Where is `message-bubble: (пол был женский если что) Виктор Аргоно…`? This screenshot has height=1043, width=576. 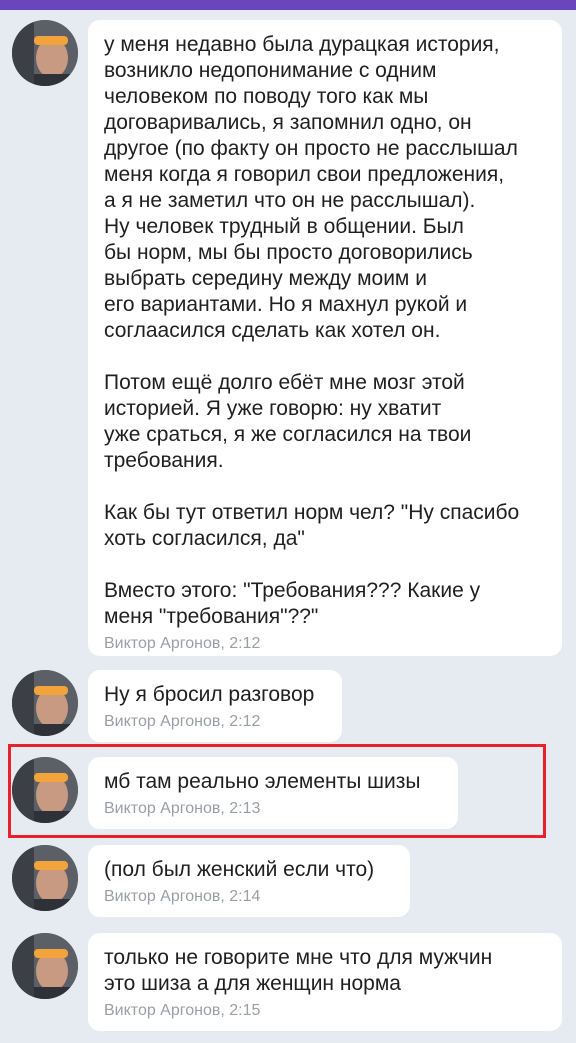 message-bubble: (пол был женский если что) Виктор Аргоно… is located at coordinates (249, 881).